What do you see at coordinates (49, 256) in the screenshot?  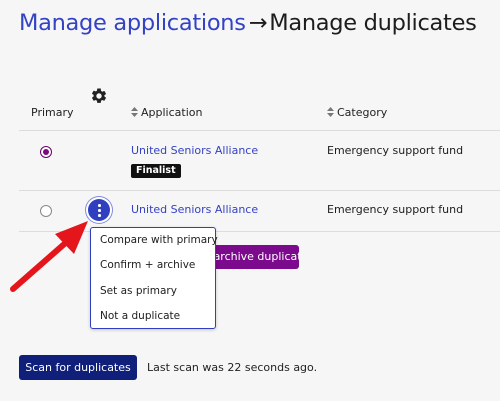 I see `annotation-arrow-icon` at bounding box center [49, 256].